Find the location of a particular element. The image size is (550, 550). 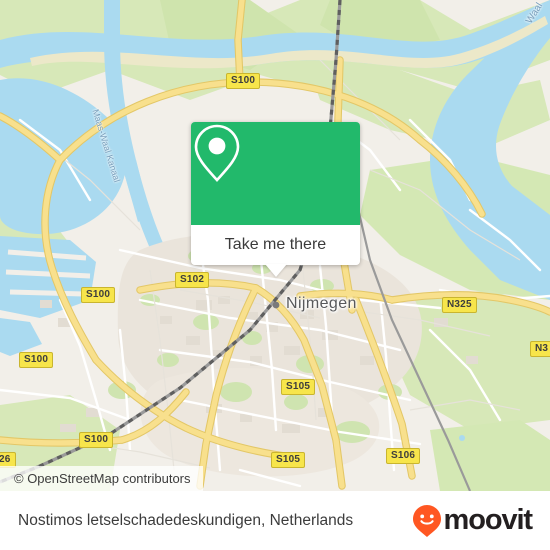

road-shield-s106: S106 is located at coordinates (403, 456).